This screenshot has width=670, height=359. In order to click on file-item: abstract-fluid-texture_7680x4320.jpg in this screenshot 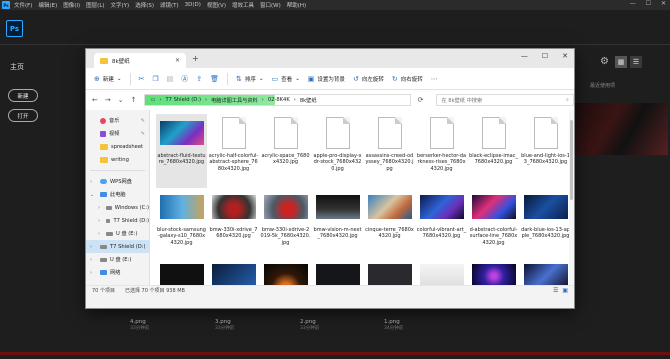, I will do `click(181, 151)`.